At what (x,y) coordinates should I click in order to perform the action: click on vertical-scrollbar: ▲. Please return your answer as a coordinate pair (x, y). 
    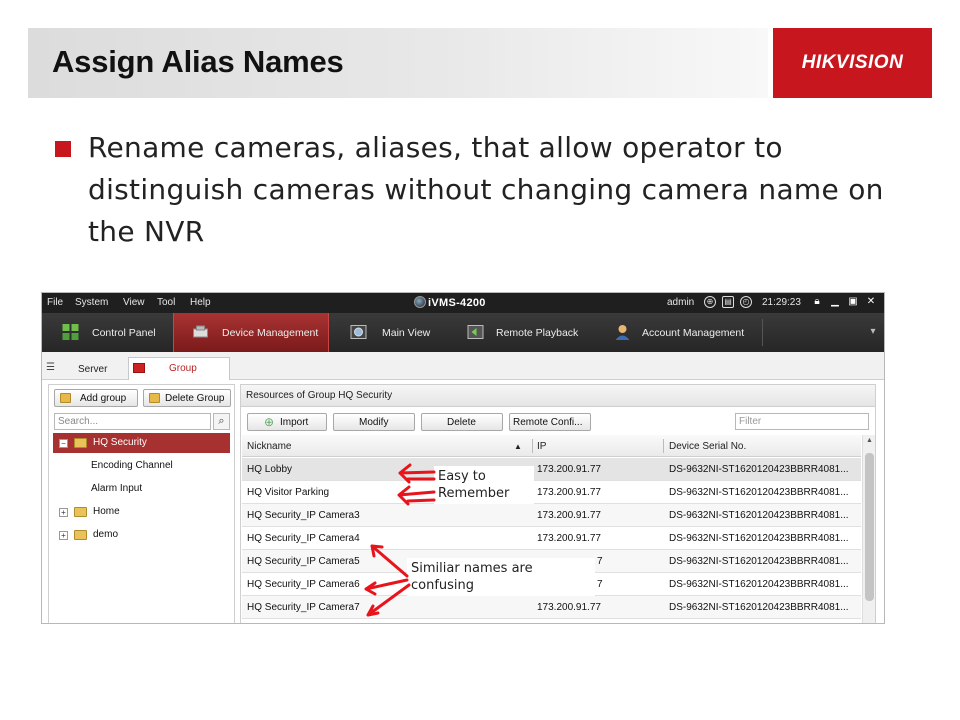
    Looking at the image, I should click on (869, 529).